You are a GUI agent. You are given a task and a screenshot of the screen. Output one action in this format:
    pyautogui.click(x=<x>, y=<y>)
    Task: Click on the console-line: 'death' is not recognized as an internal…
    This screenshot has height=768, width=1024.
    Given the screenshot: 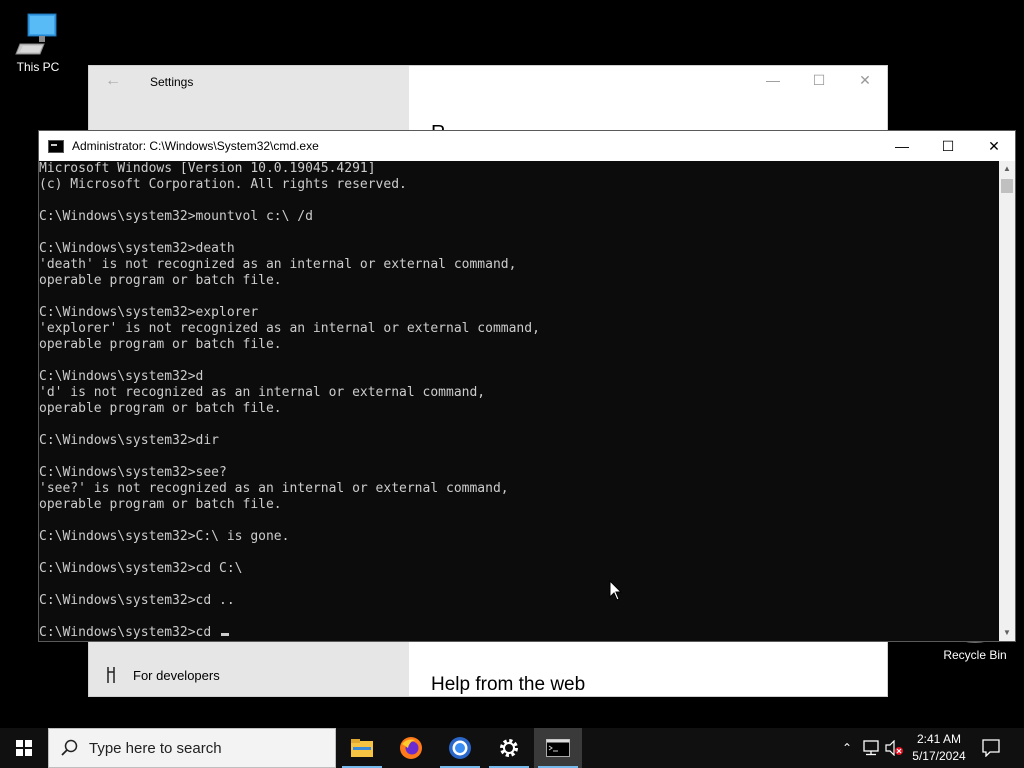 What is the action you would take?
    pyautogui.click(x=278, y=264)
    